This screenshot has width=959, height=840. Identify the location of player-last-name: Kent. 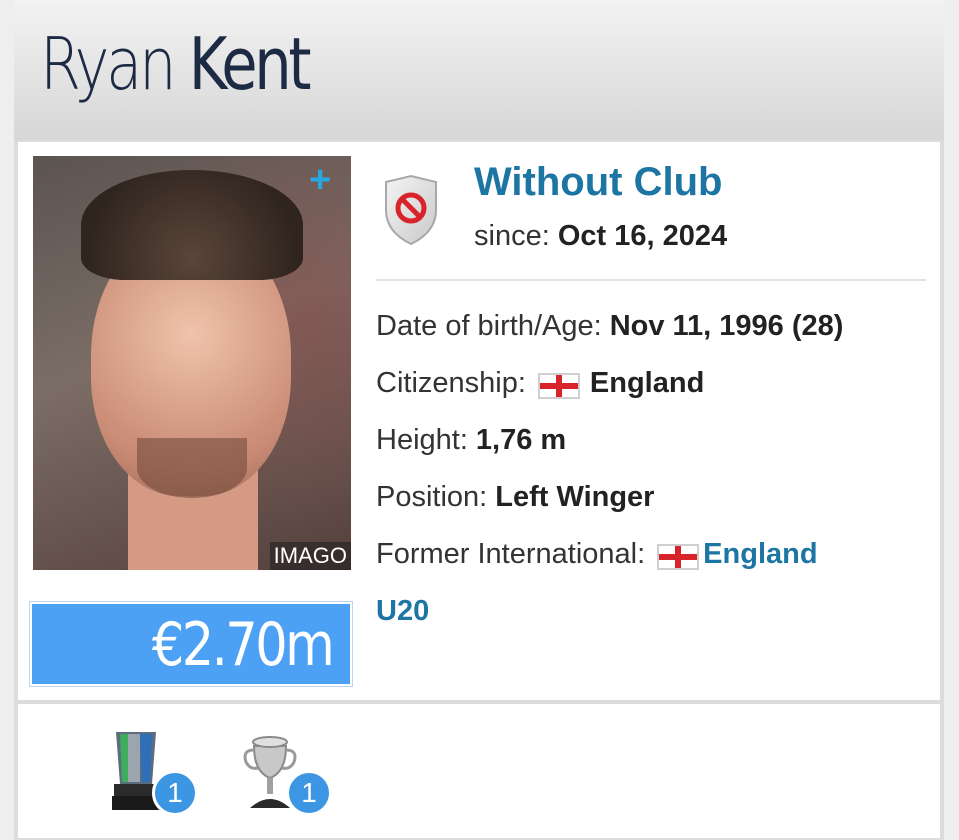
(250, 64).